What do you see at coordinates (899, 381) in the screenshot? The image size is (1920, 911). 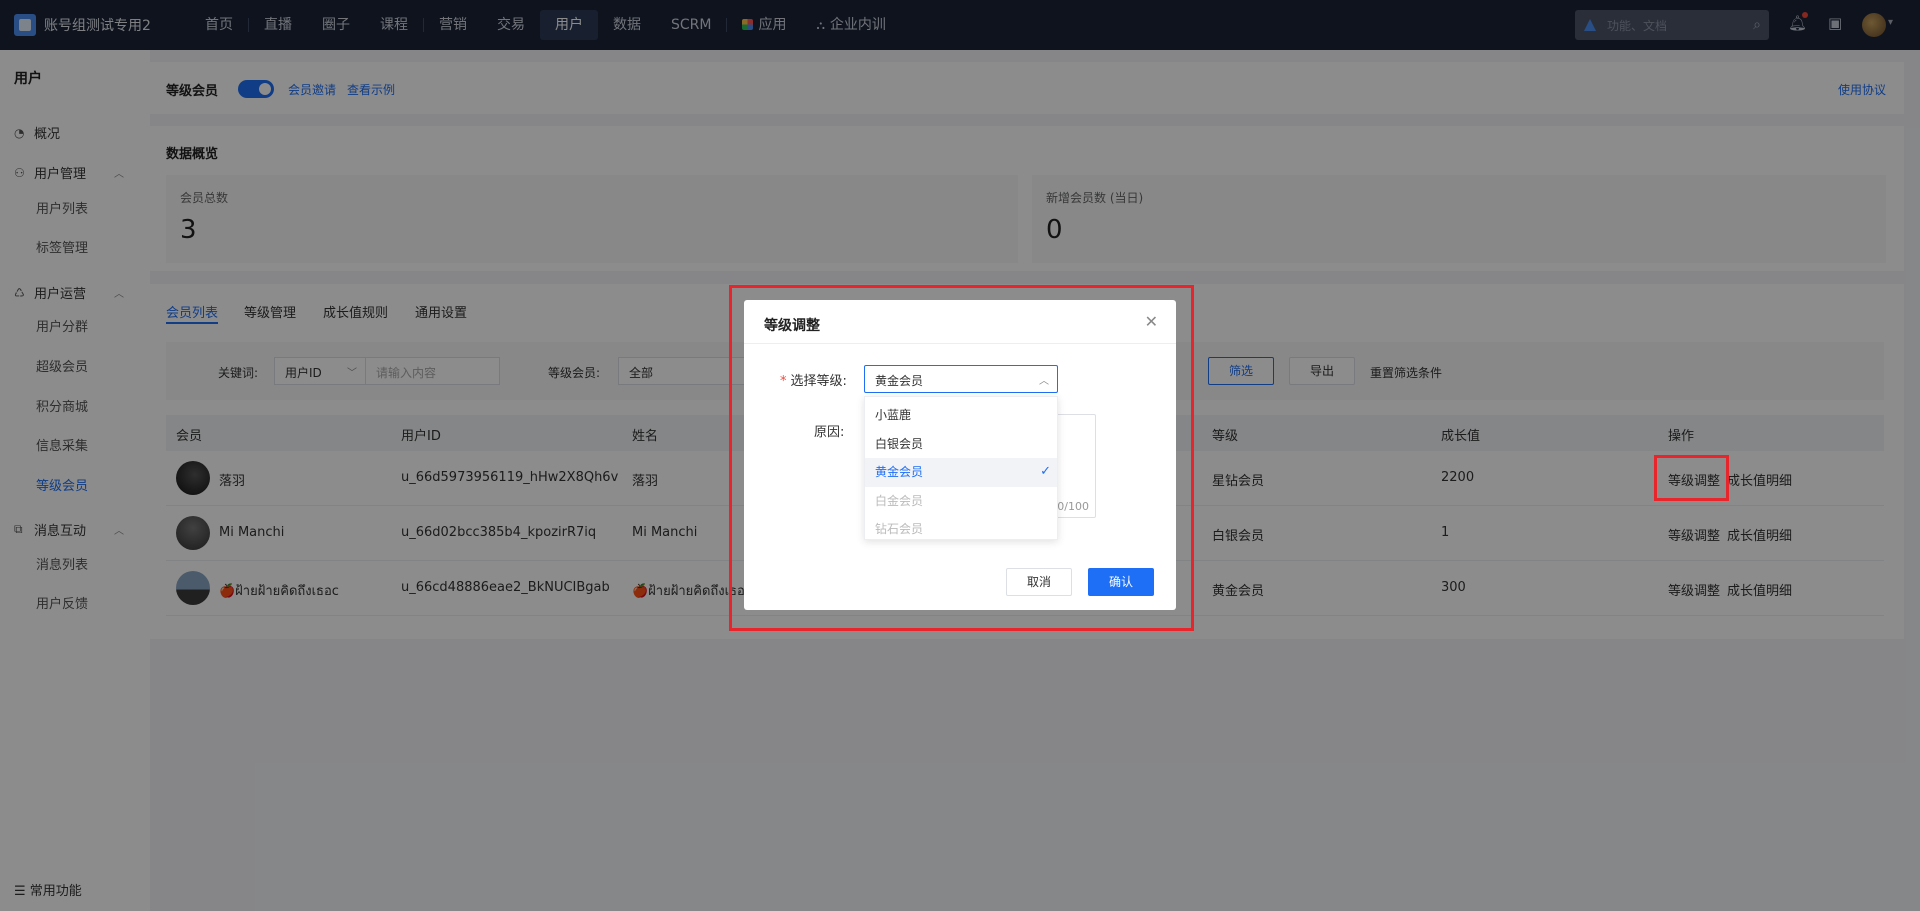 I see `level-select-value: 黄金会员` at bounding box center [899, 381].